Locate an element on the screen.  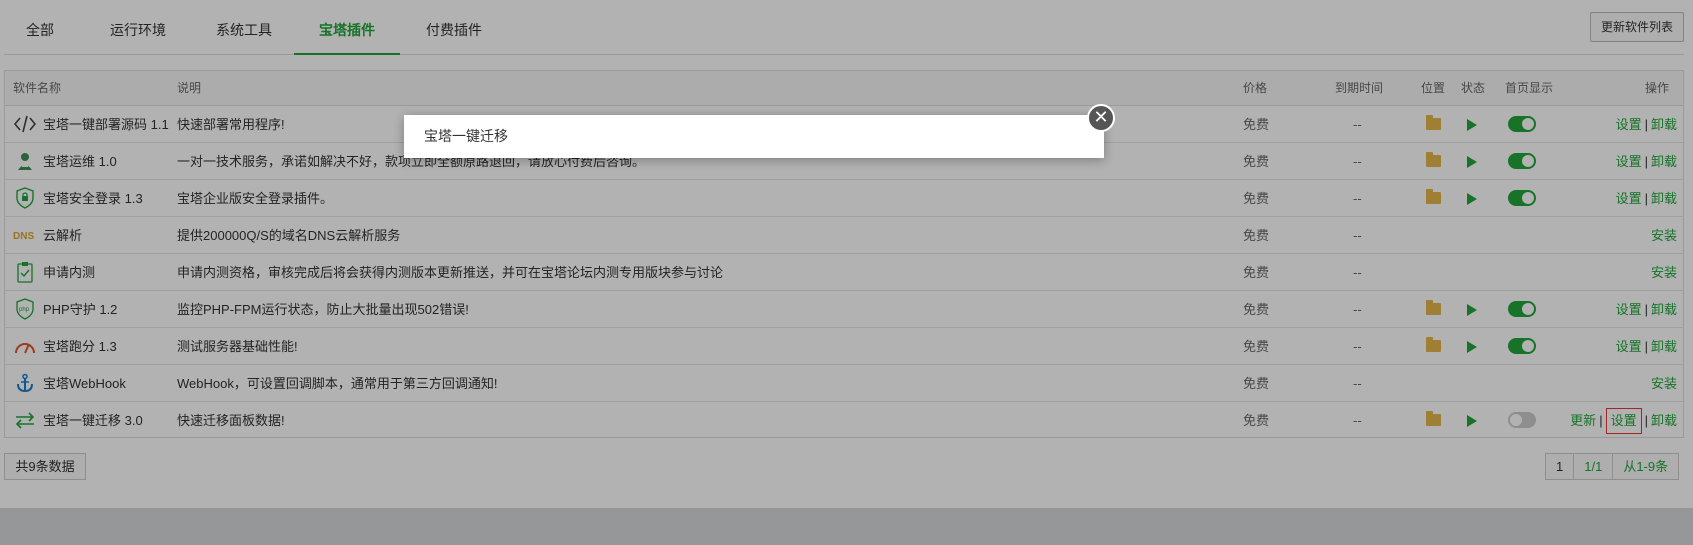
close-icon: ✕ is located at coordinates (1101, 118).